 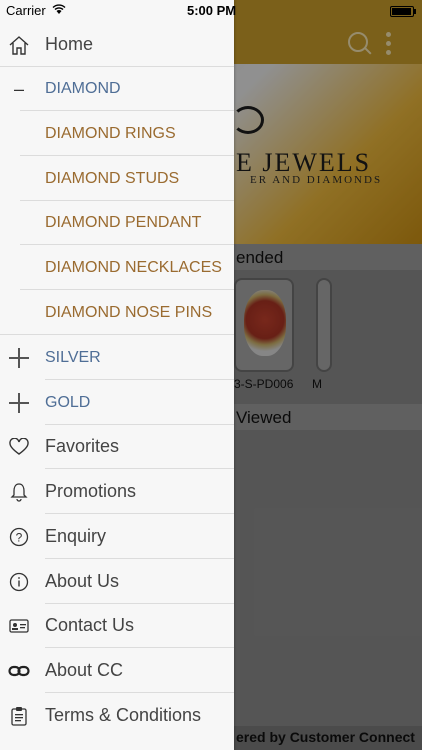 I want to click on menu-item-terms: Terms & Conditions, so click(x=117, y=715).